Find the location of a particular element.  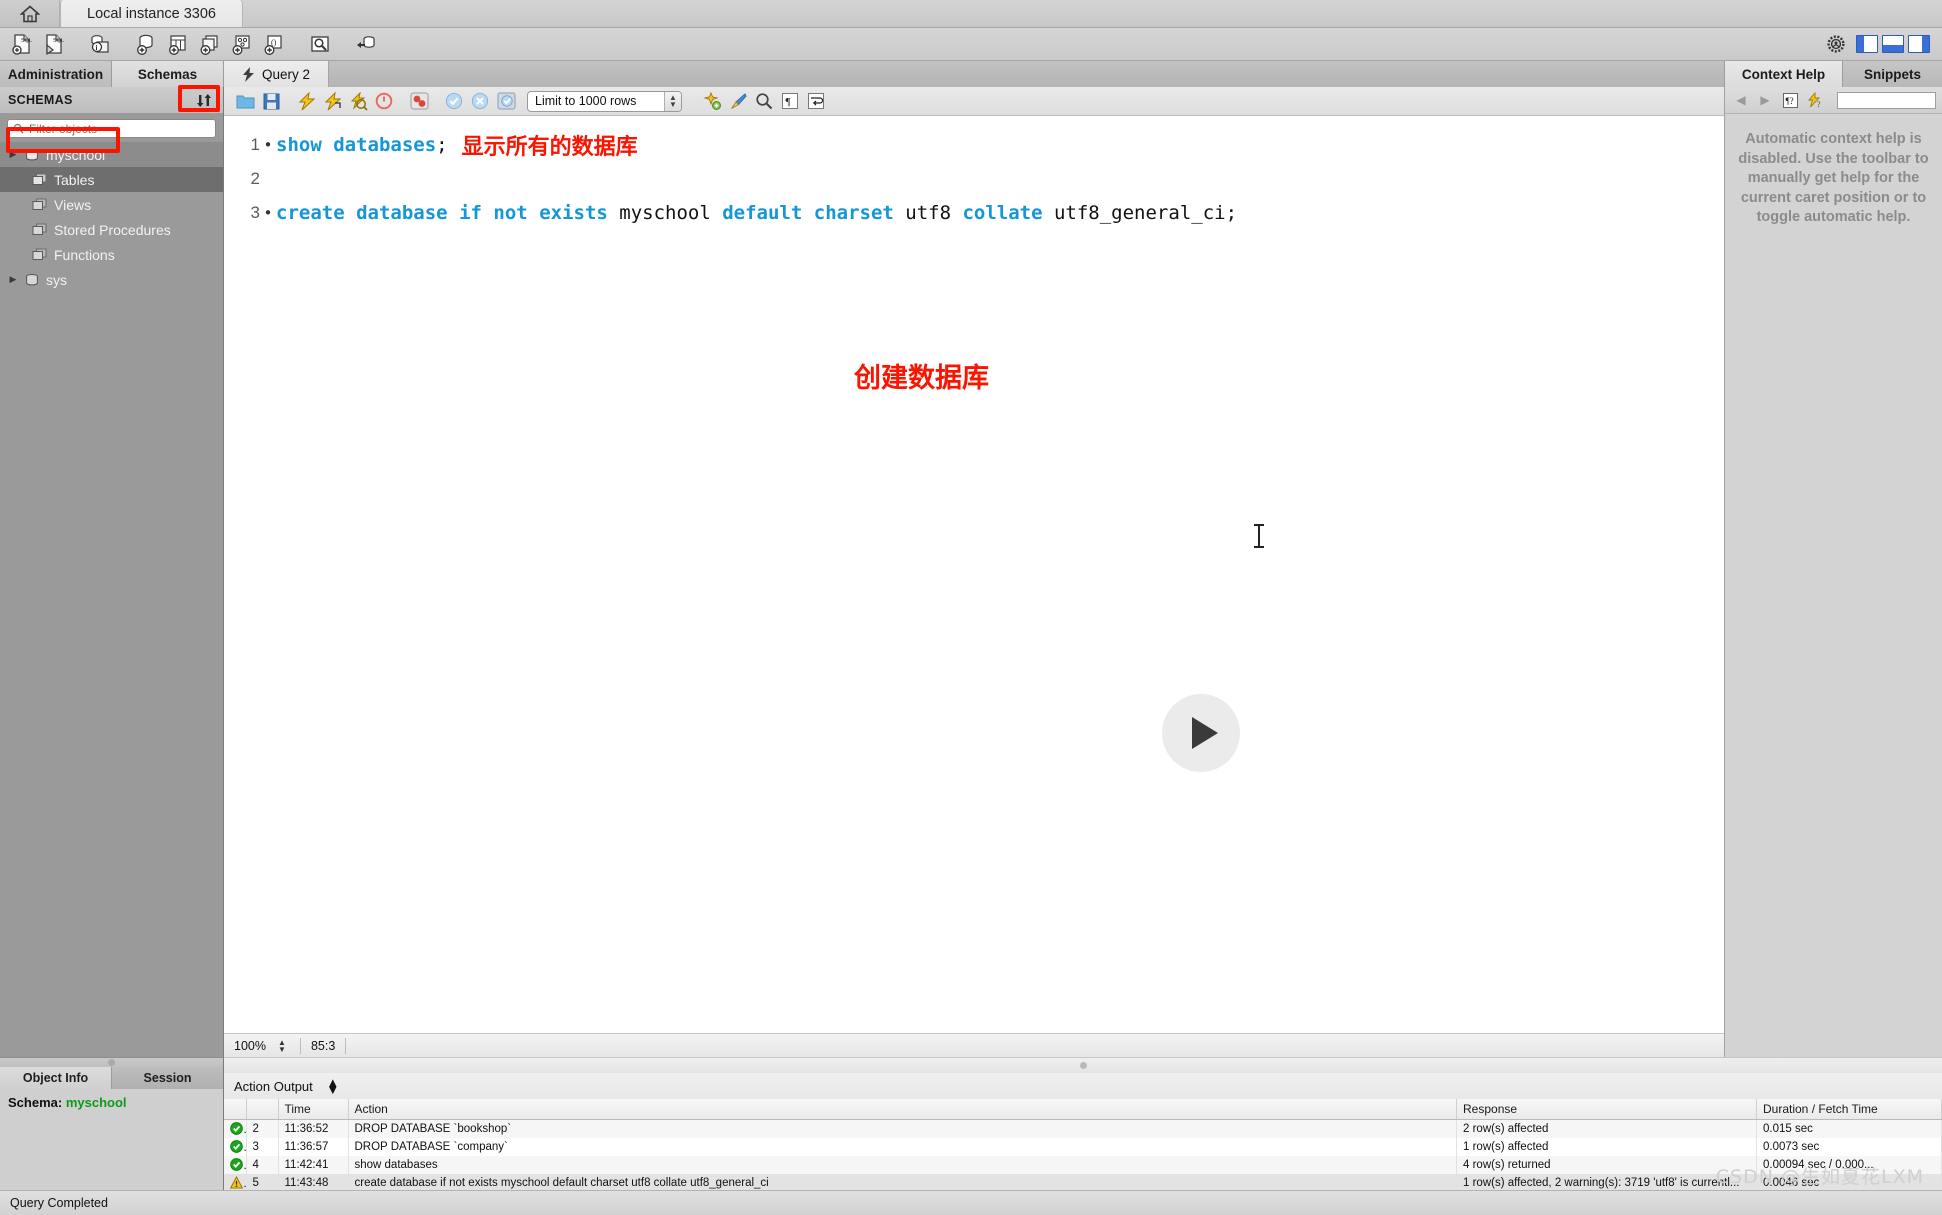

clear-icon is located at coordinates (738, 101).